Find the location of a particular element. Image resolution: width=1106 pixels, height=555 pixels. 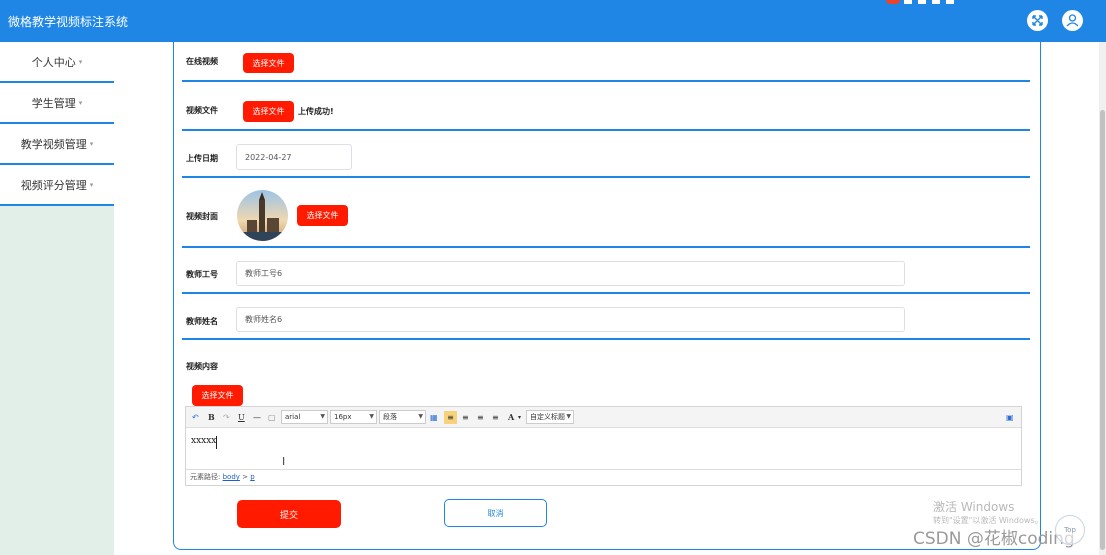

top-header: 微格教学视频标注系统 is located at coordinates (553, 21).